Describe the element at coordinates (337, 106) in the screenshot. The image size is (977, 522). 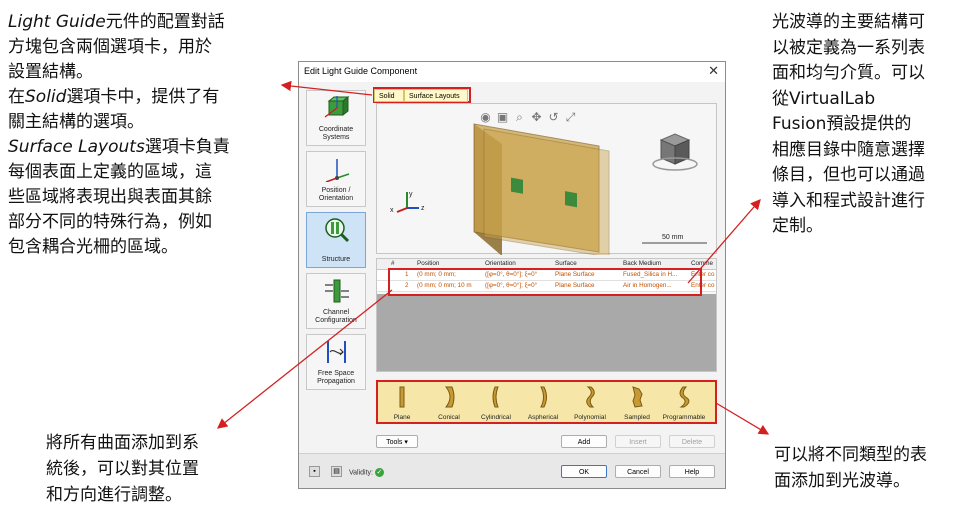
I see `coordinate-cube-icon` at that location.